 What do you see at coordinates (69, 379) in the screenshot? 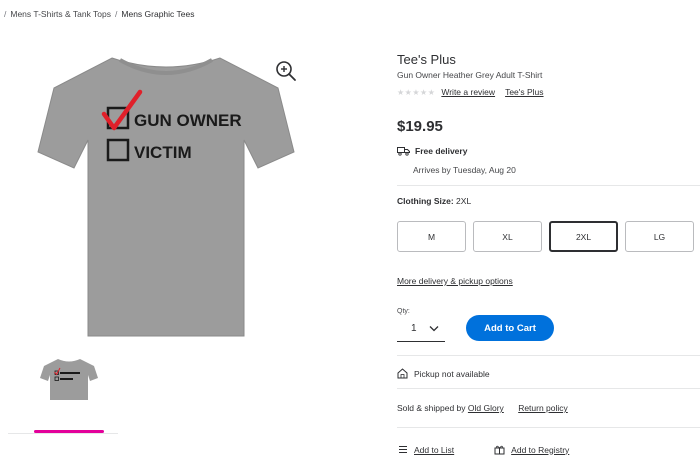
I see `product-thumbnail` at bounding box center [69, 379].